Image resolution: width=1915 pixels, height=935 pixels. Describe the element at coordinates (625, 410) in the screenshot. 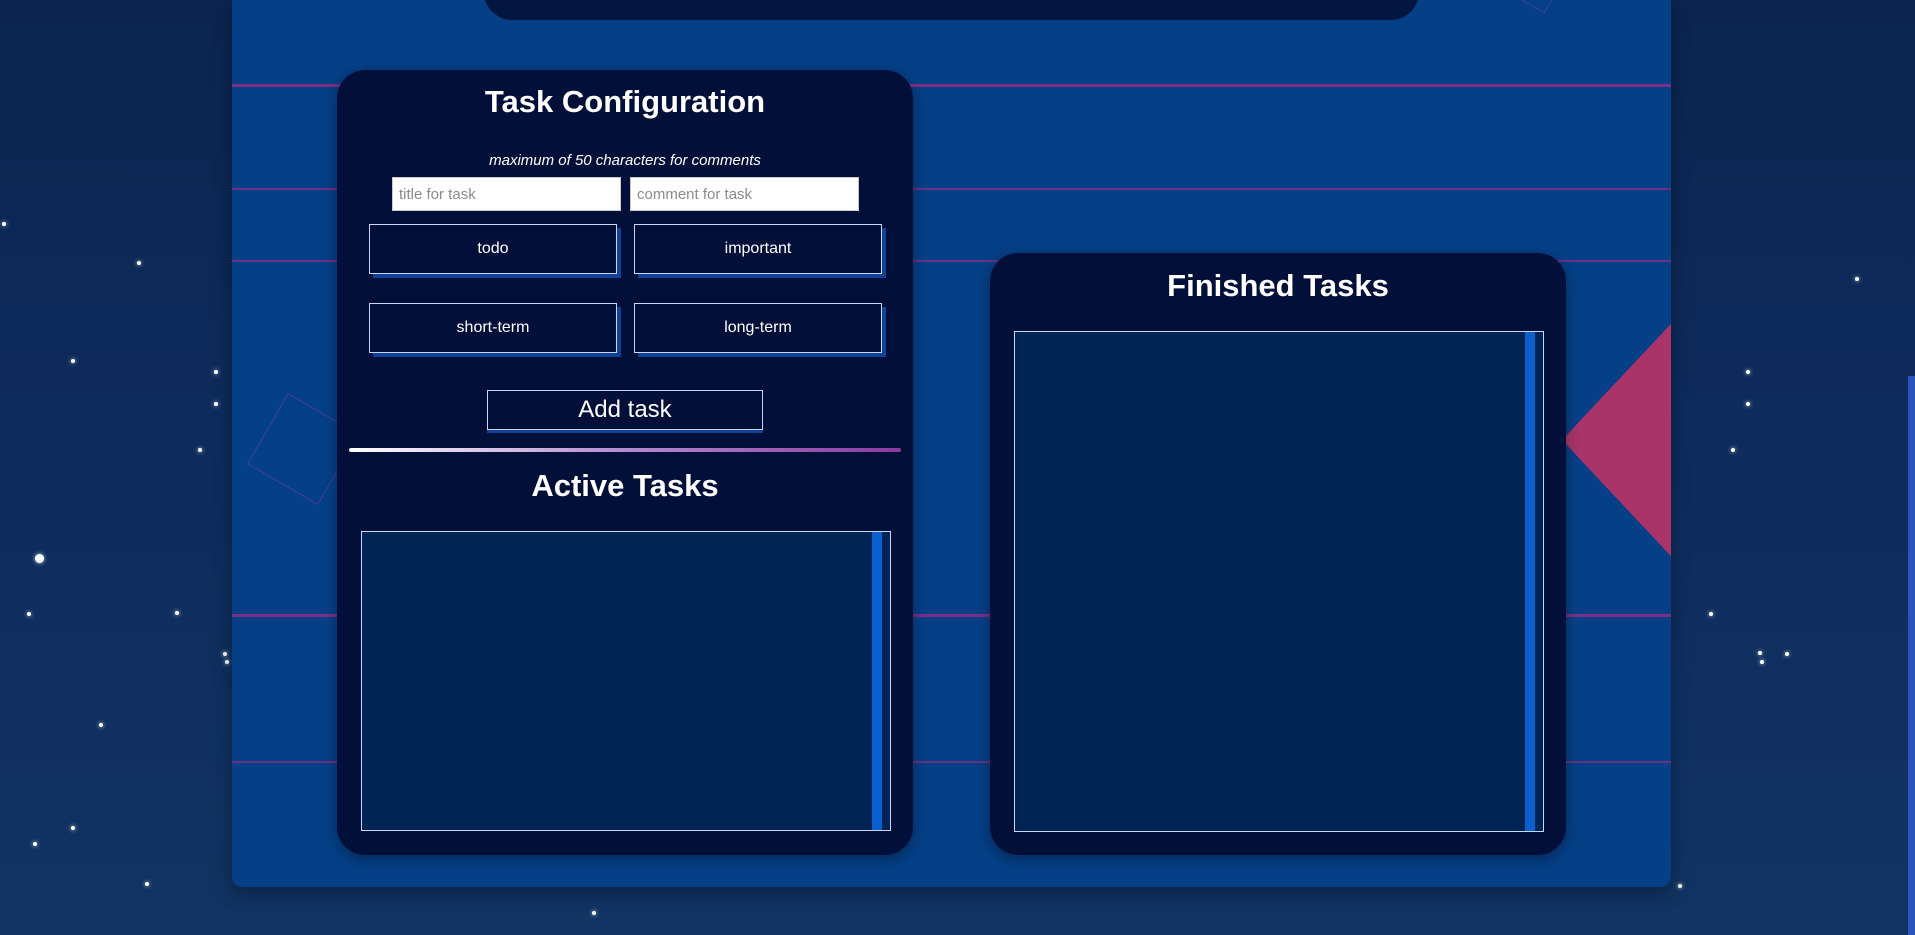

I see `add-task-button: Add task` at that location.